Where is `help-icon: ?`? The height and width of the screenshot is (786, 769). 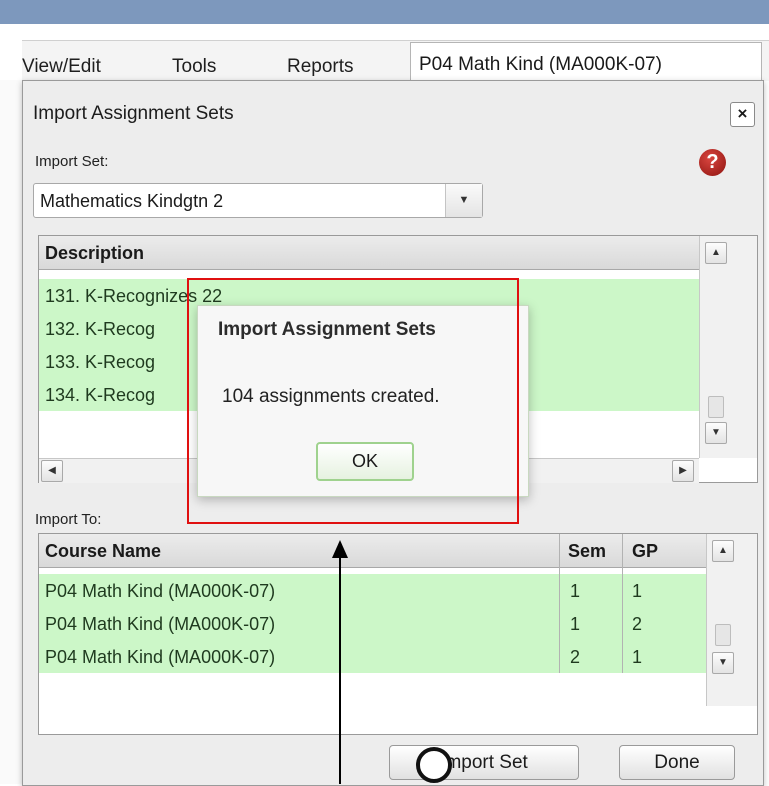
help-icon: ? is located at coordinates (712, 162).